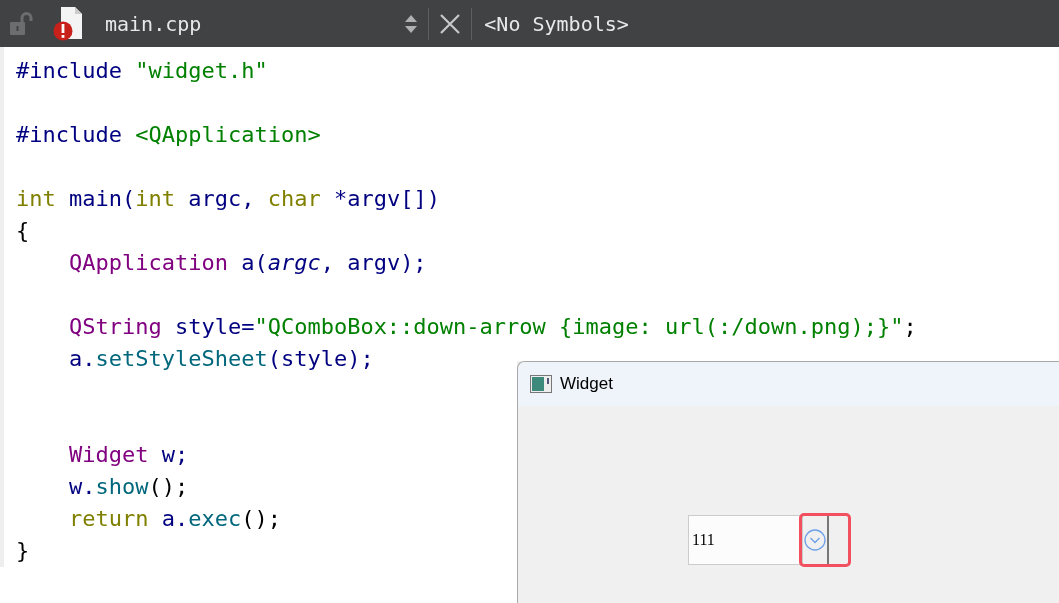  What do you see at coordinates (128, 487) in the screenshot?
I see `code-line: w.show();` at bounding box center [128, 487].